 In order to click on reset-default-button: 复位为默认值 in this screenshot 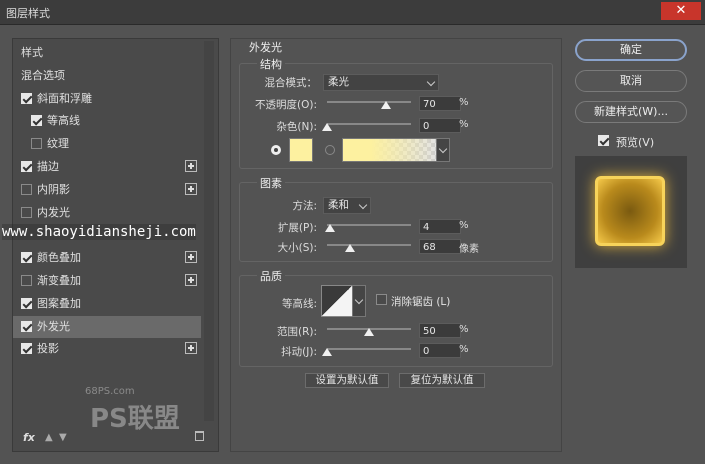, I will do `click(442, 380)`.